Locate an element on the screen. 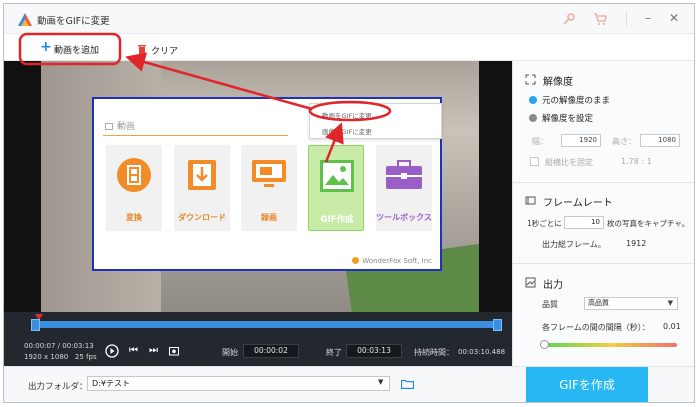  end-label: 終了 is located at coordinates (334, 352).